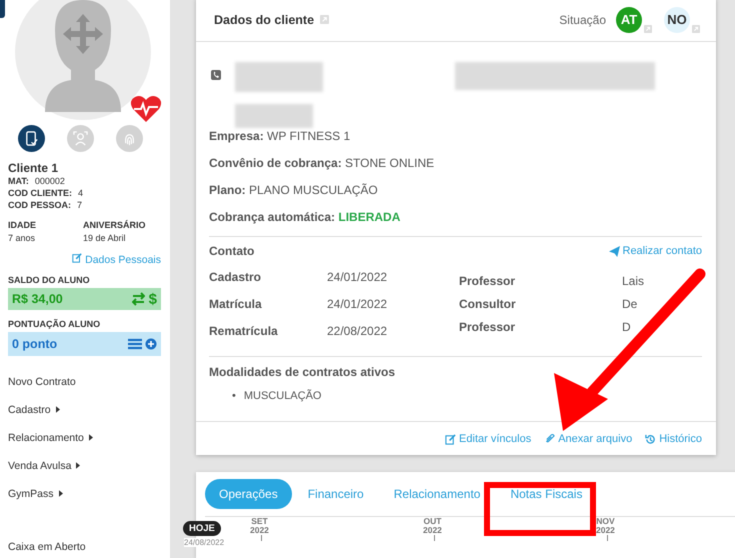  I want to click on client-field: Cobrança automática: LIBERADA, so click(455, 222).